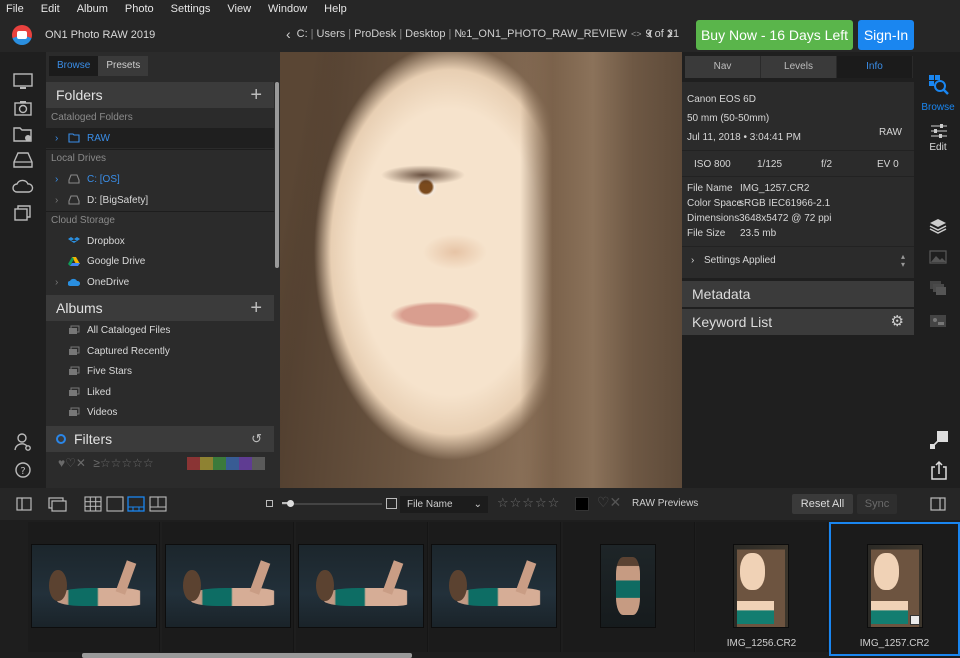  Describe the element at coordinates (798, 262) in the screenshot. I see `settings-applied-row: › Settings Applied ▴ ▾` at that location.